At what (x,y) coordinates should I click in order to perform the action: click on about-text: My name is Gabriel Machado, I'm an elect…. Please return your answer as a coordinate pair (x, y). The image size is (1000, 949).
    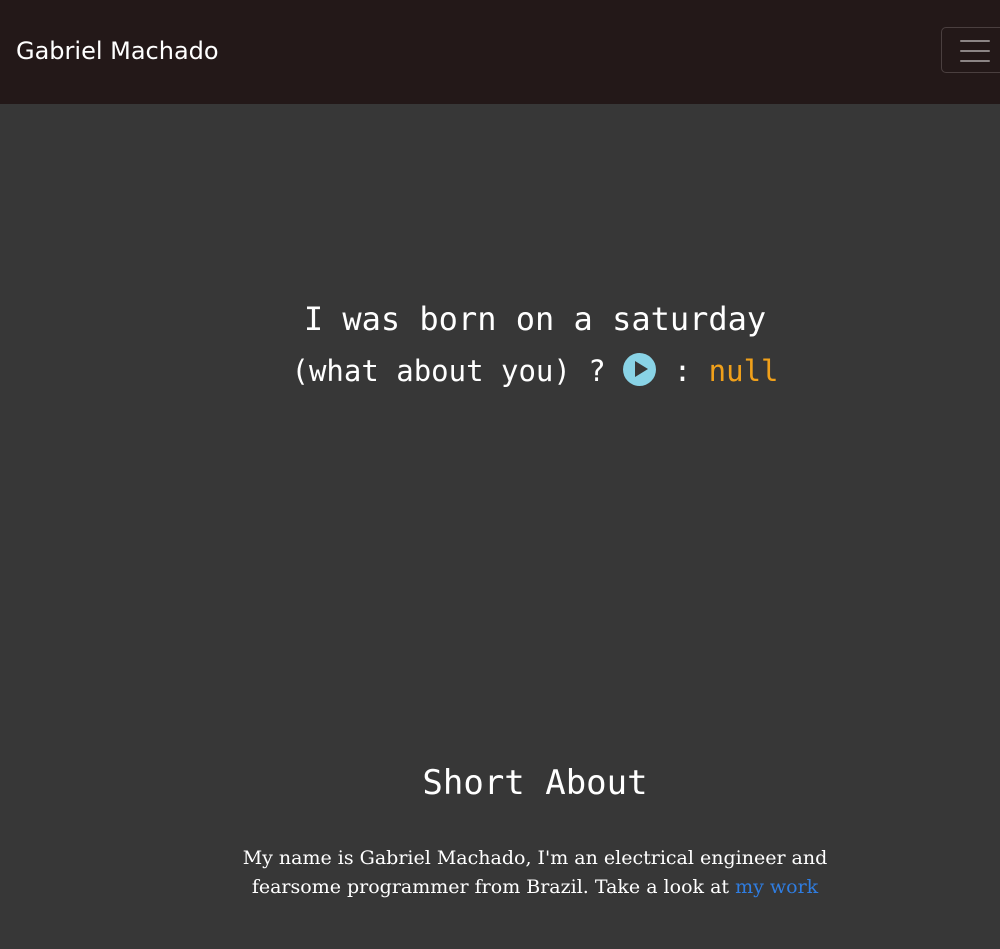
    Looking at the image, I should click on (535, 873).